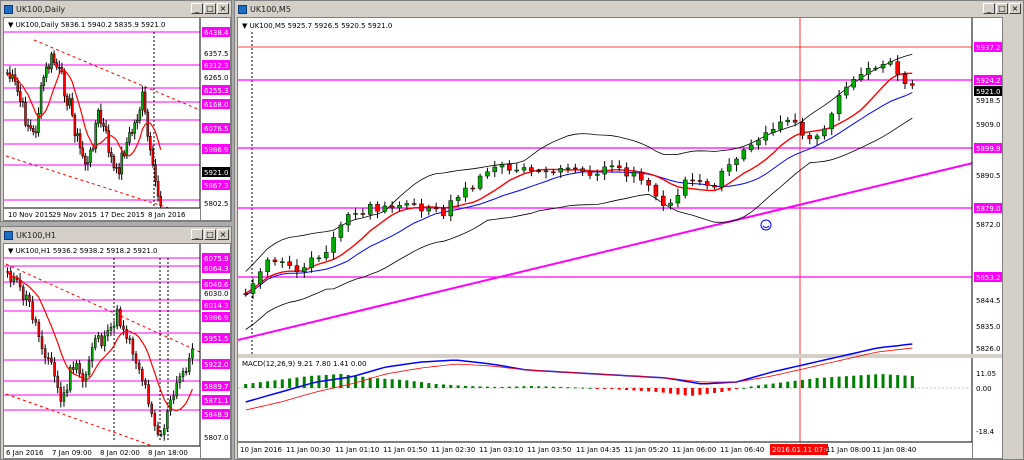  Describe the element at coordinates (629, 9) in the screenshot. I see `m5-titlebar: UK100,M5 _ □ ×` at that location.